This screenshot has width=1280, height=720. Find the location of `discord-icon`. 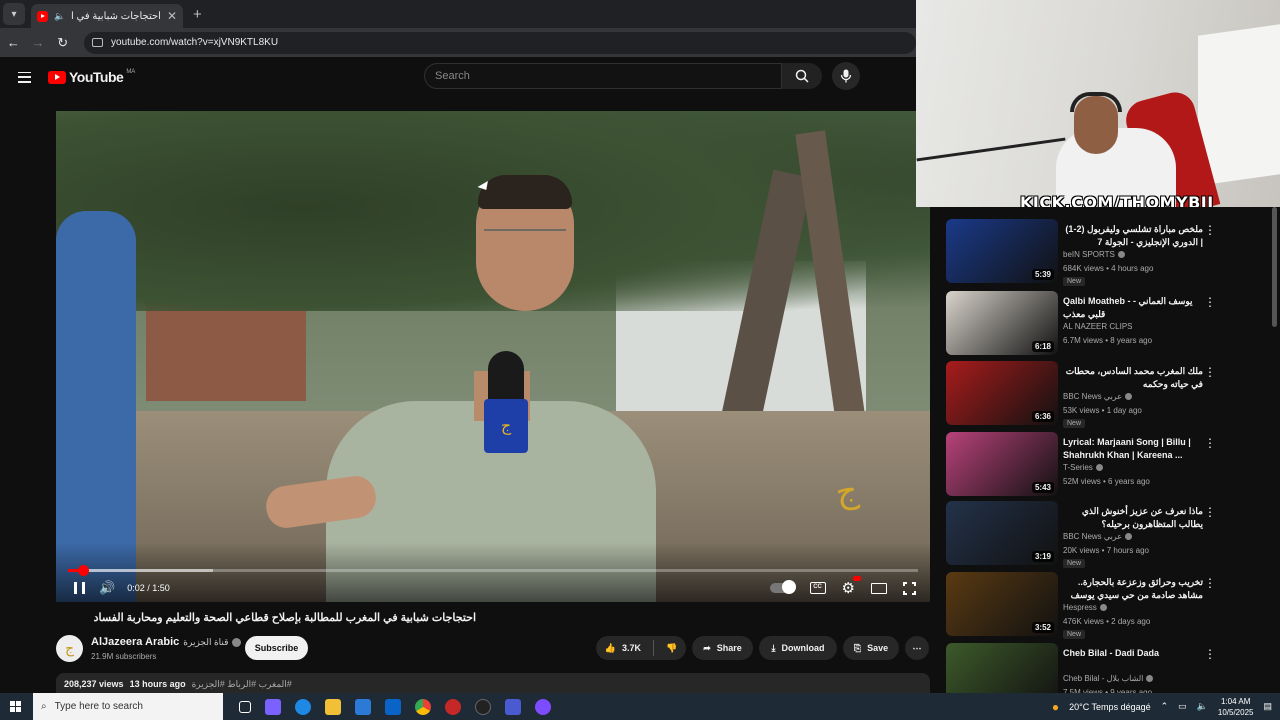

discord-icon is located at coordinates (543, 706).